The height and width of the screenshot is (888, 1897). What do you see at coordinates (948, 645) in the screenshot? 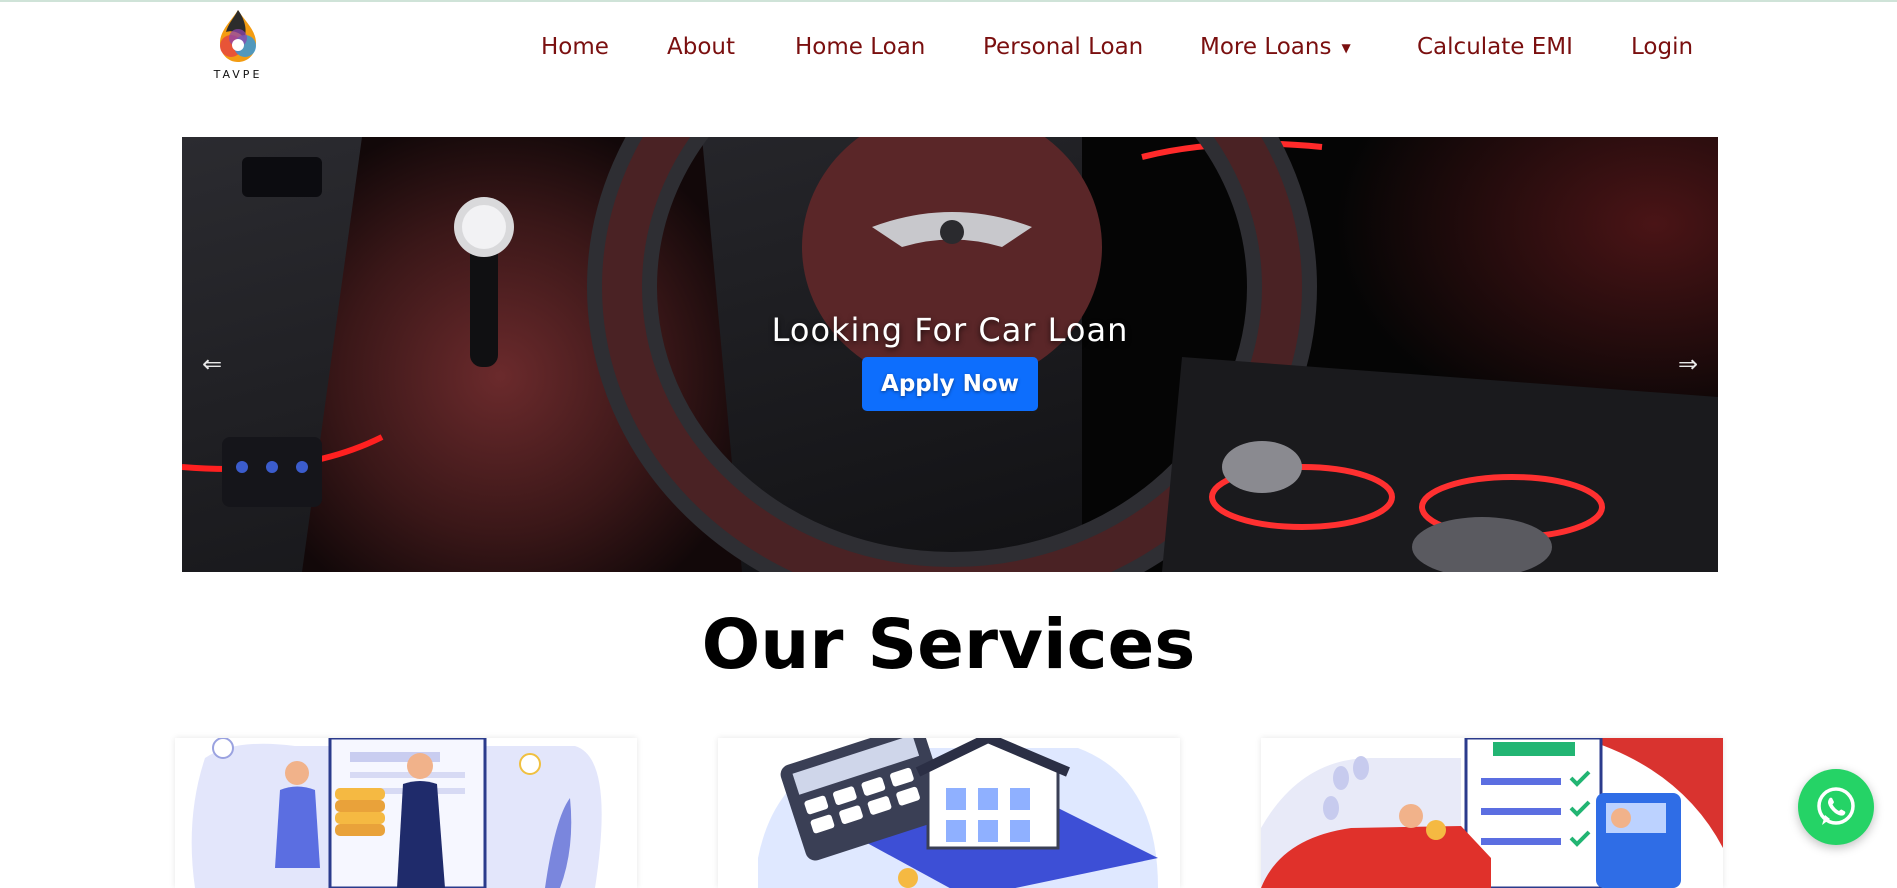
I see `services-heading: Our Services` at bounding box center [948, 645].